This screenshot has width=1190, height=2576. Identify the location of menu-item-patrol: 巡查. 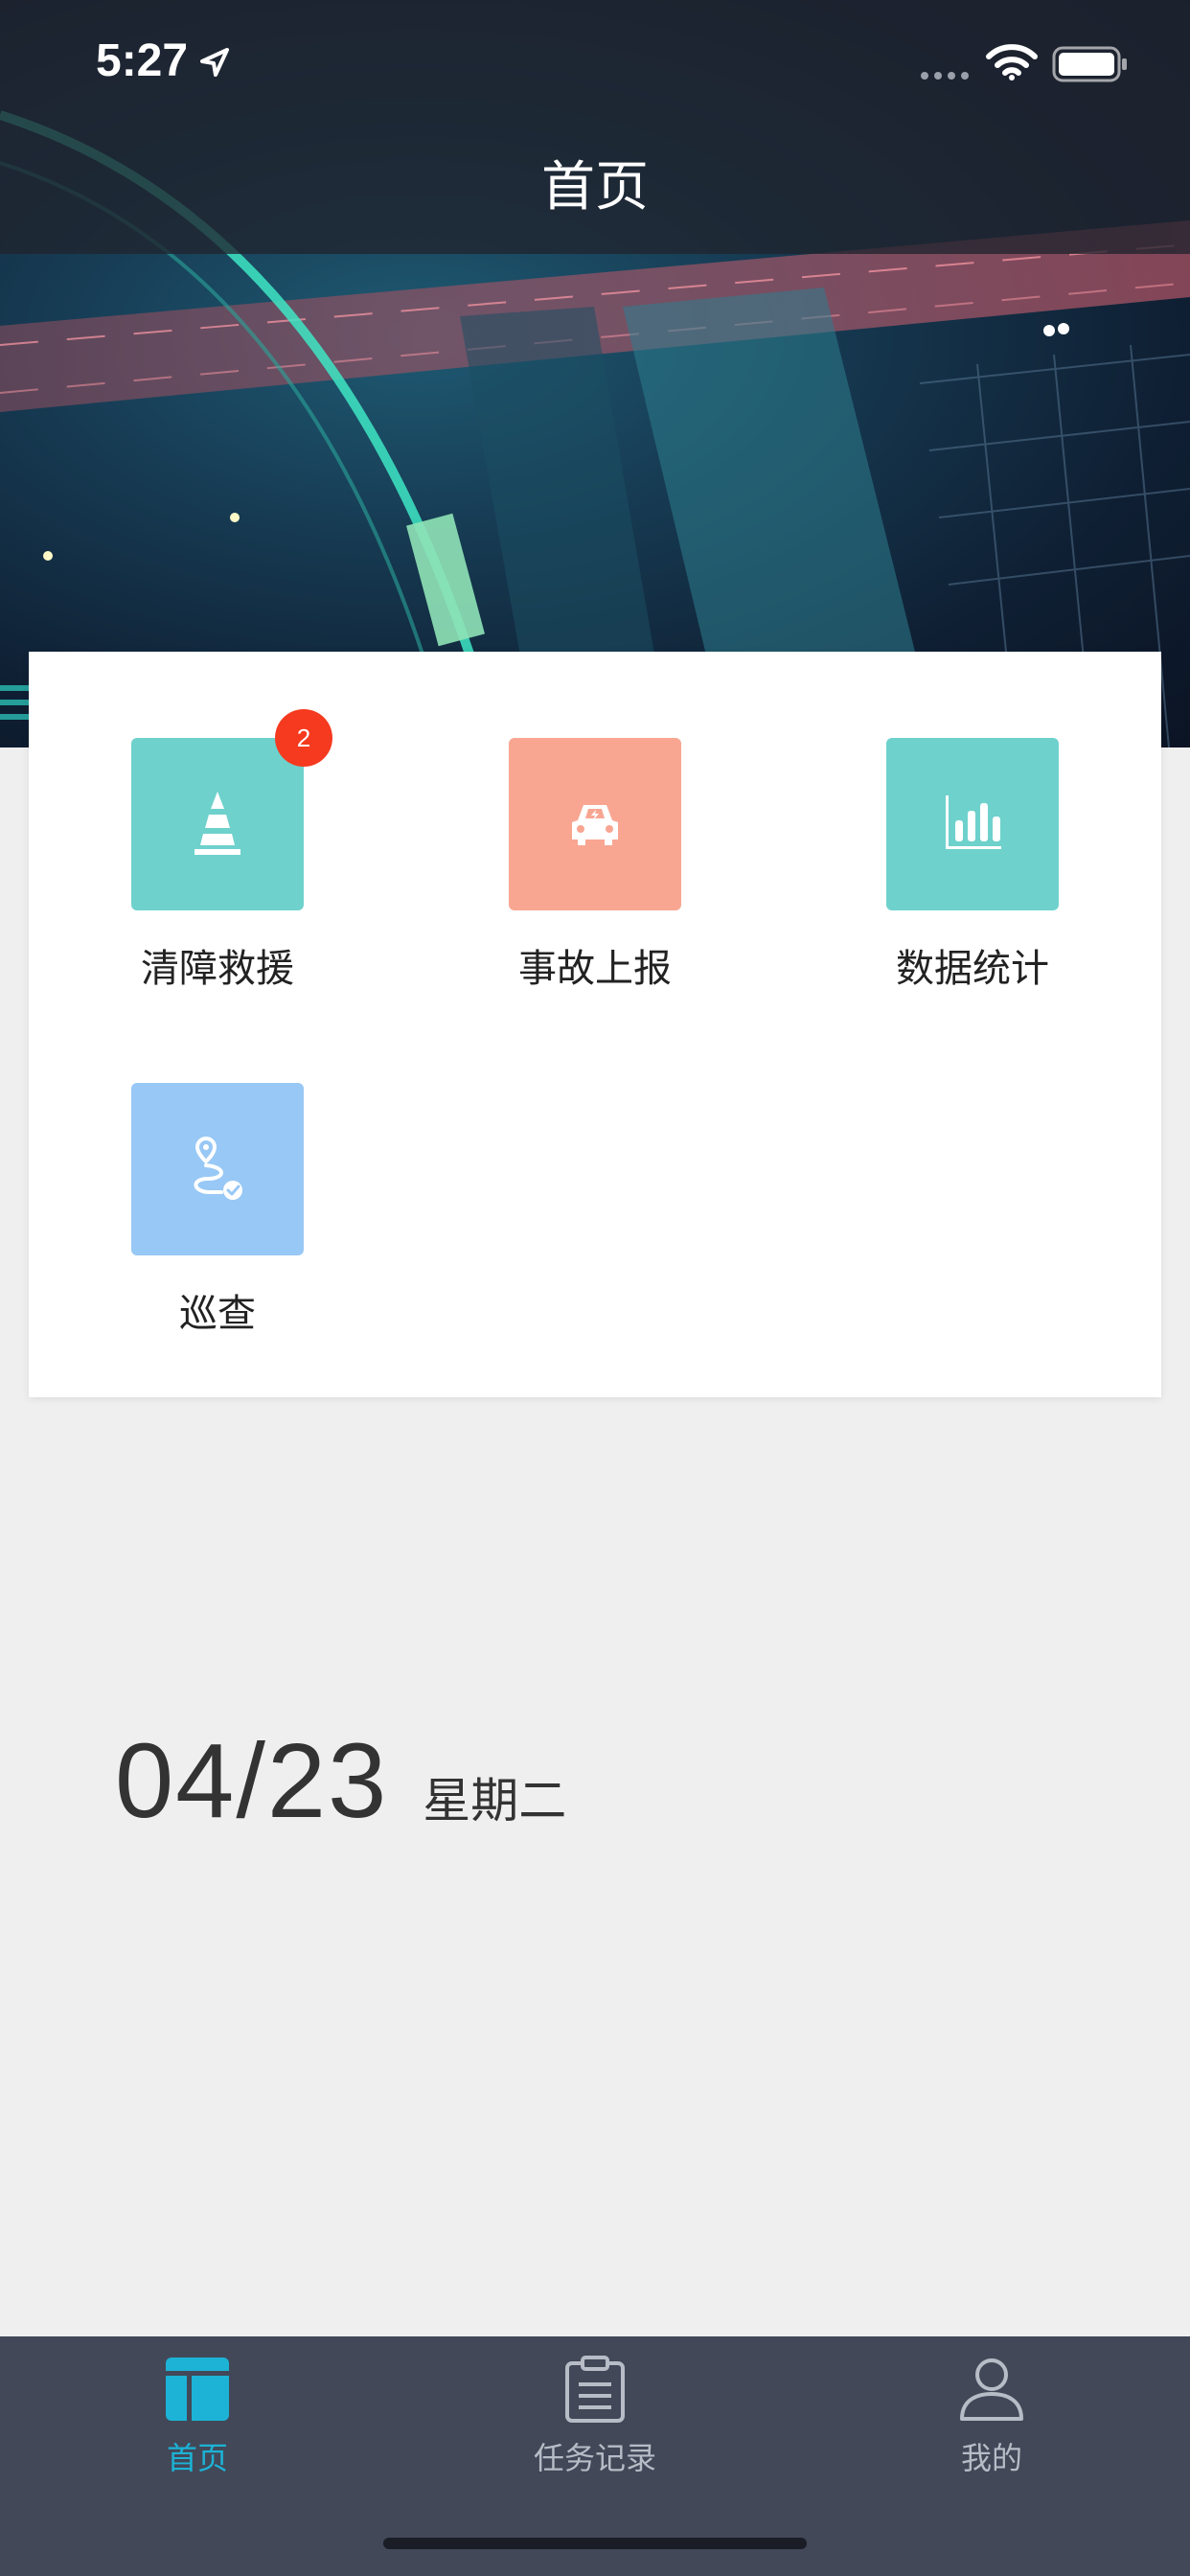
(218, 1210).